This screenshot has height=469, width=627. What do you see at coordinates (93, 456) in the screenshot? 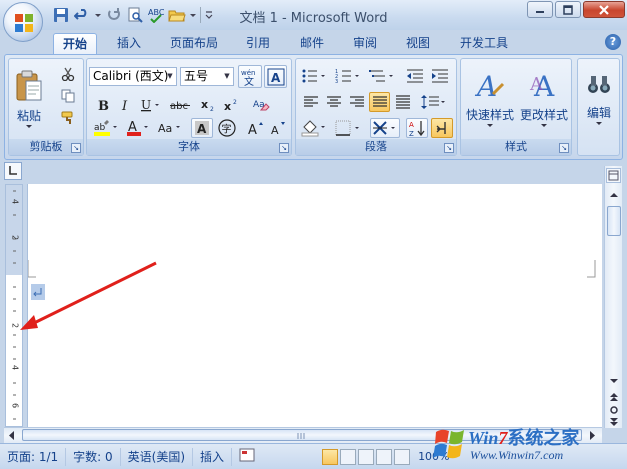
I see `word-count: 字数: 0` at bounding box center [93, 456].